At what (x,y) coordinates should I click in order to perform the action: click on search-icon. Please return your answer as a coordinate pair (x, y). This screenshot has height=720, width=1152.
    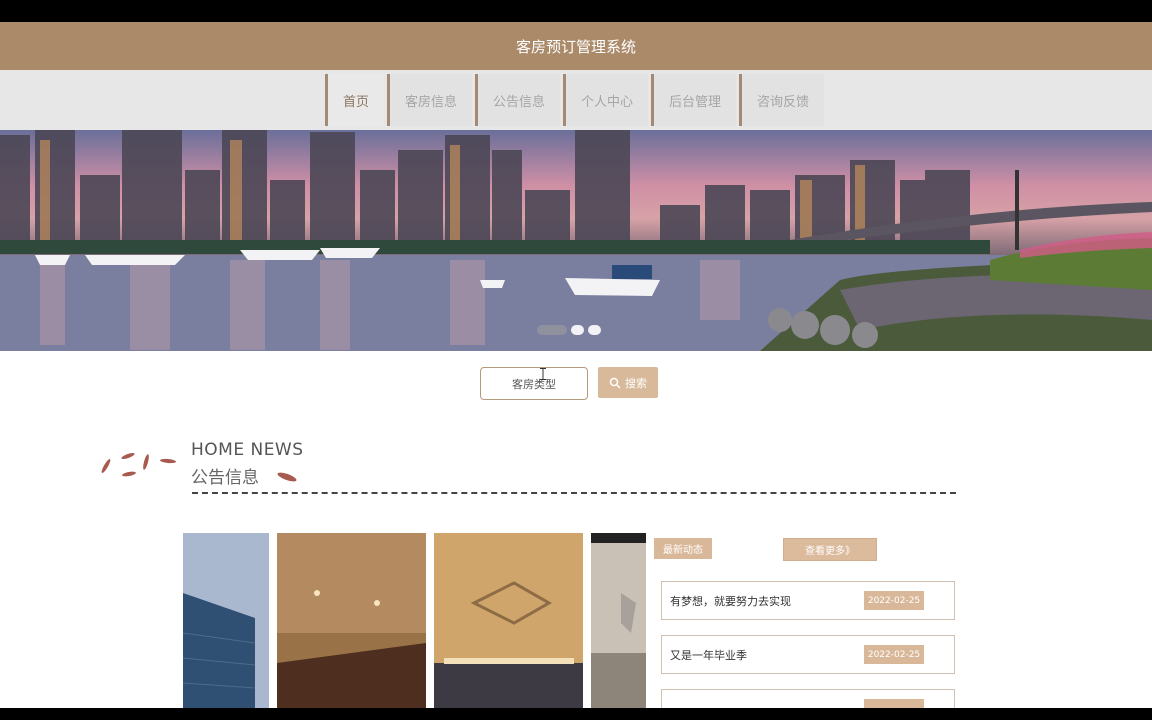
    Looking at the image, I should click on (615, 383).